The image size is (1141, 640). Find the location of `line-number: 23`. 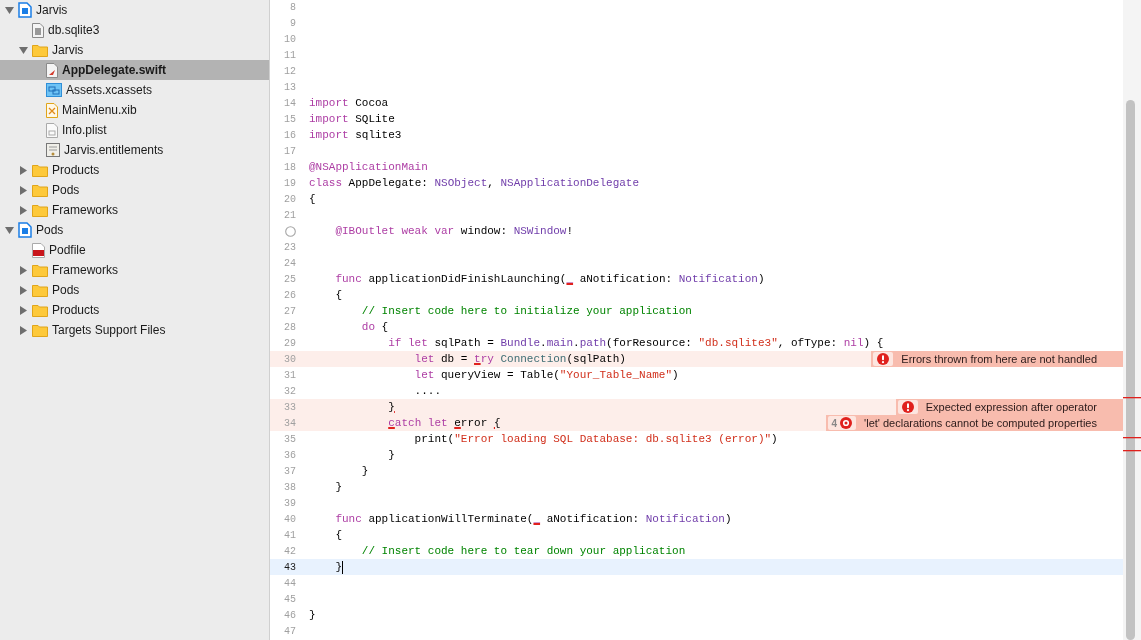

line-number: 23 is located at coordinates (290, 247).